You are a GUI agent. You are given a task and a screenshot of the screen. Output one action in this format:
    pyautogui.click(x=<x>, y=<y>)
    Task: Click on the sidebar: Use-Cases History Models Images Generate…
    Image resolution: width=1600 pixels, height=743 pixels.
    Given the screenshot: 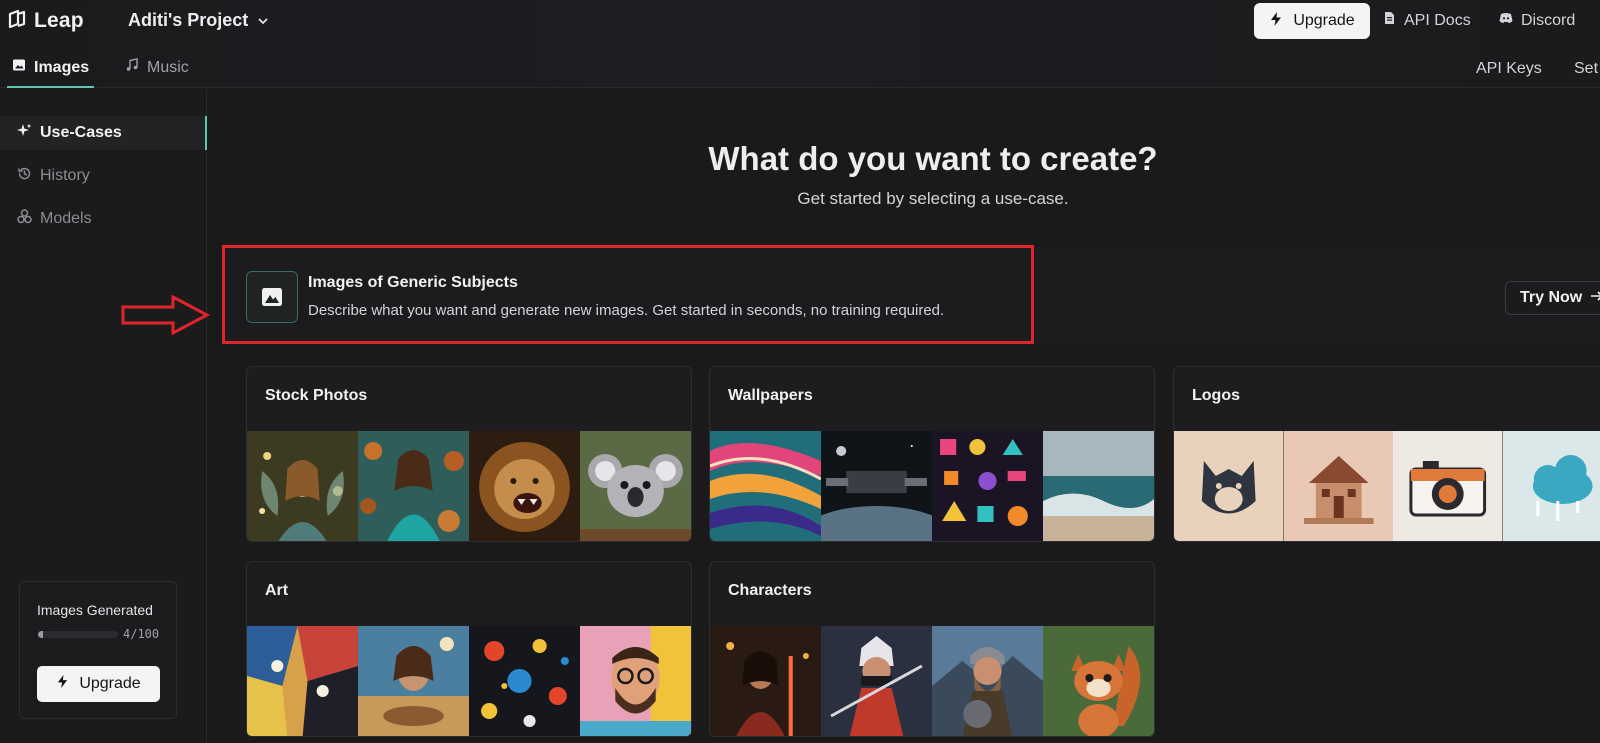 What is the action you would take?
    pyautogui.click(x=103, y=416)
    